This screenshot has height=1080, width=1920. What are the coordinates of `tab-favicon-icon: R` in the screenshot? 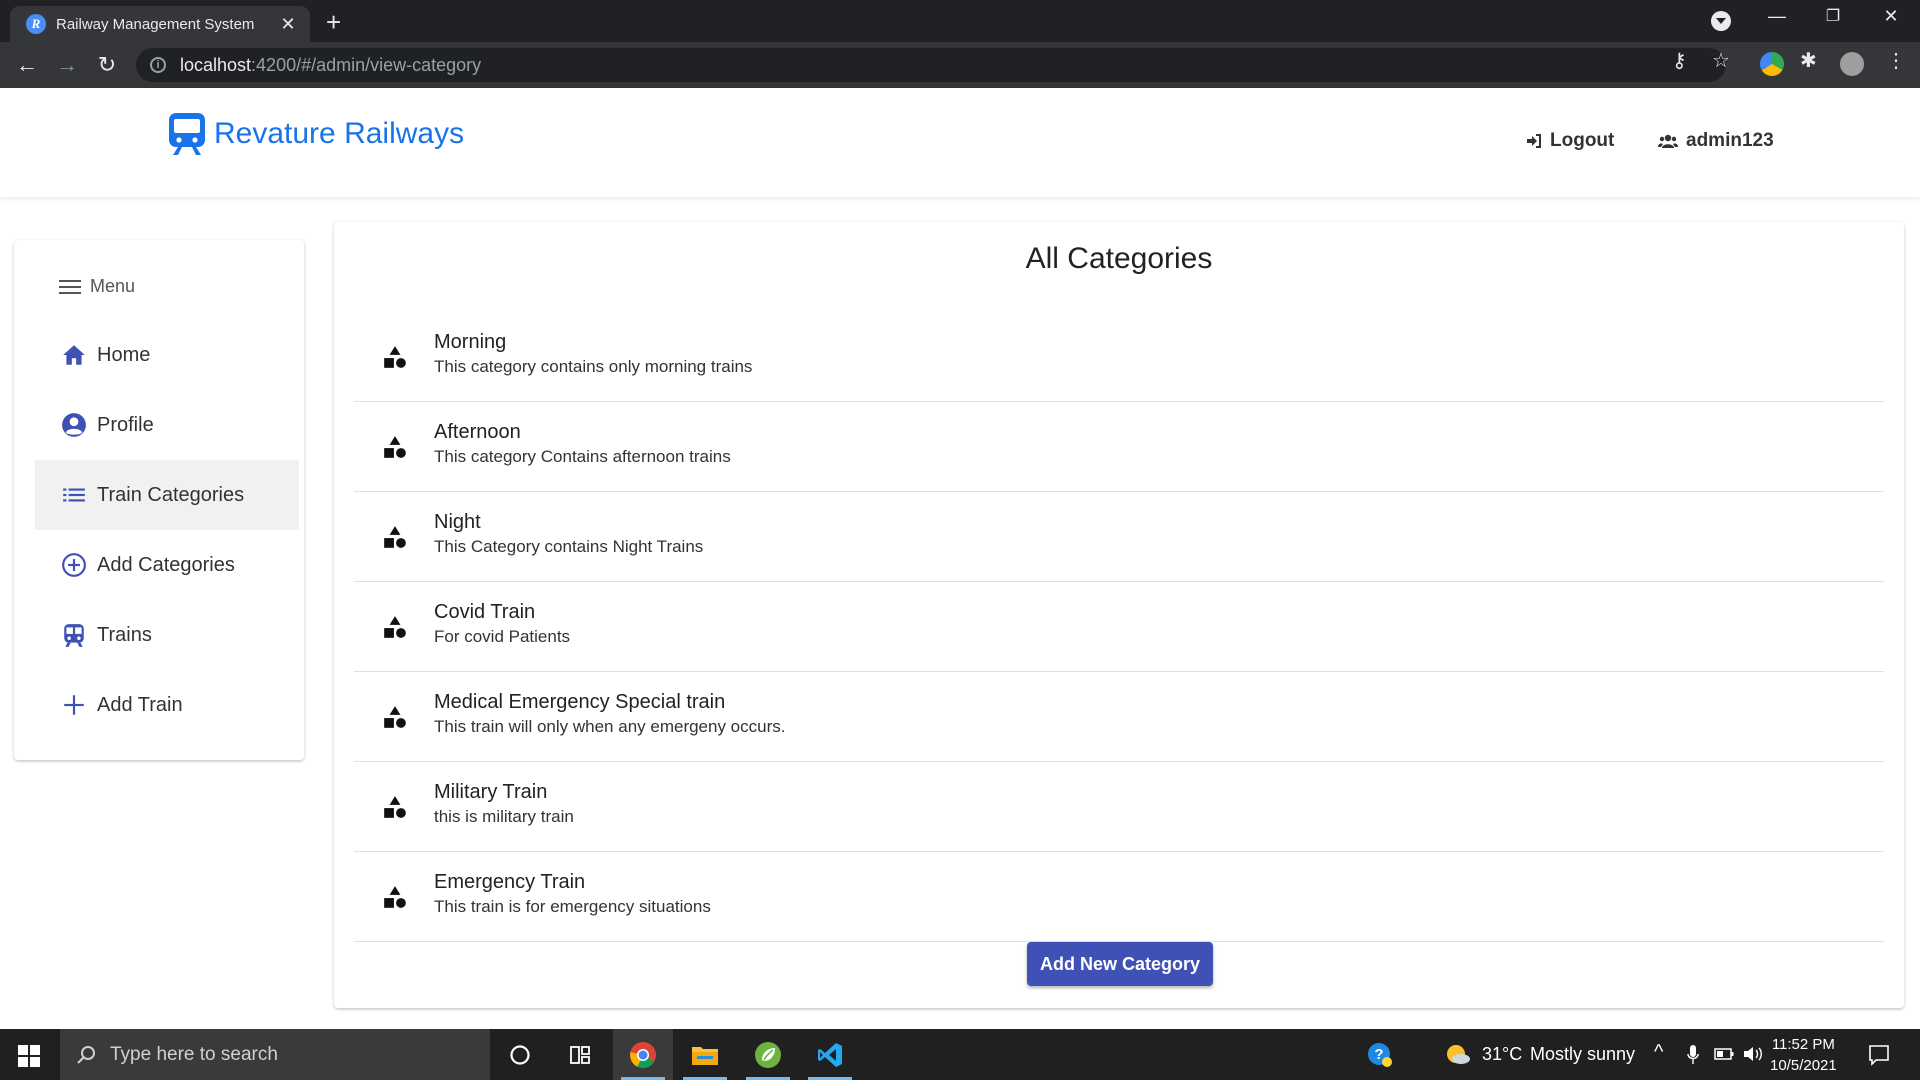 It's located at (36, 24).